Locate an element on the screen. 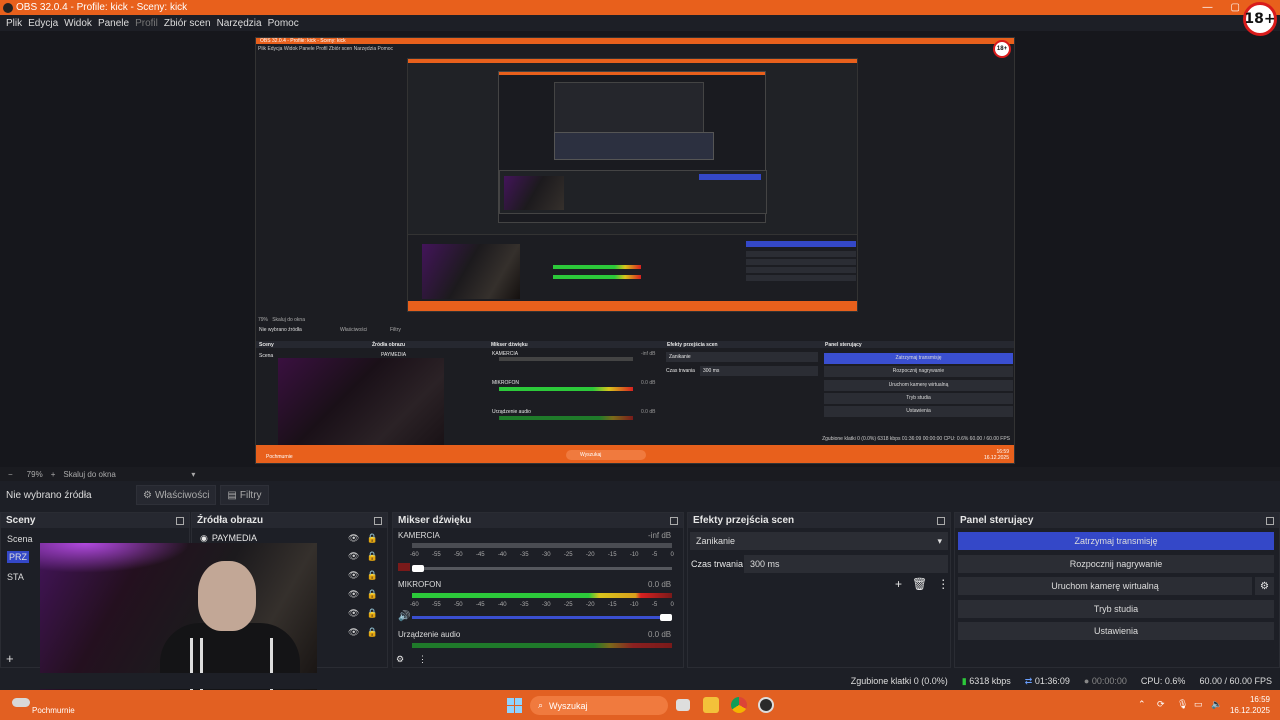 The height and width of the screenshot is (720, 1280). weather-label: Pochmurnie is located at coordinates (53, 710).